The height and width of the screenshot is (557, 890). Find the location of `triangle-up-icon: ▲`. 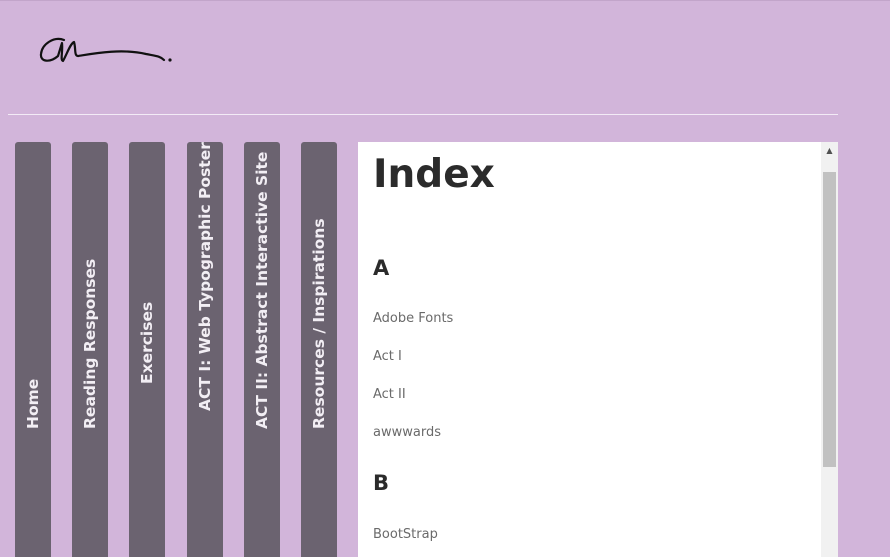

triangle-up-icon: ▲ is located at coordinates (829, 150).